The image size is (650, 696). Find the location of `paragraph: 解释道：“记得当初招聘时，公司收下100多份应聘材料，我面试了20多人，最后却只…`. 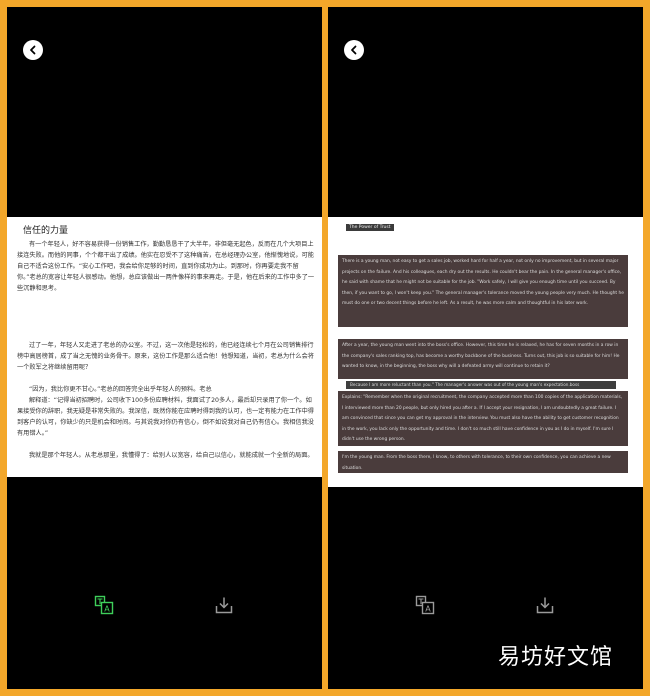

paragraph: 解释道：“记得当初招聘时，公司收下100多份应聘材料，我面试了20多人，最后却只… is located at coordinates (165, 417).